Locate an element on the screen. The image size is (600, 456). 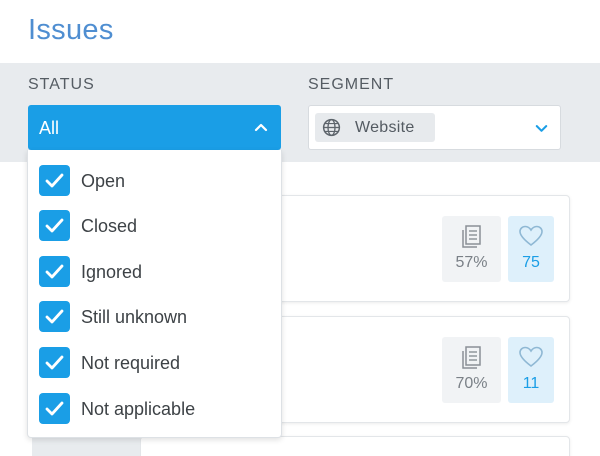
chevron-down-icon is located at coordinates (541, 128).